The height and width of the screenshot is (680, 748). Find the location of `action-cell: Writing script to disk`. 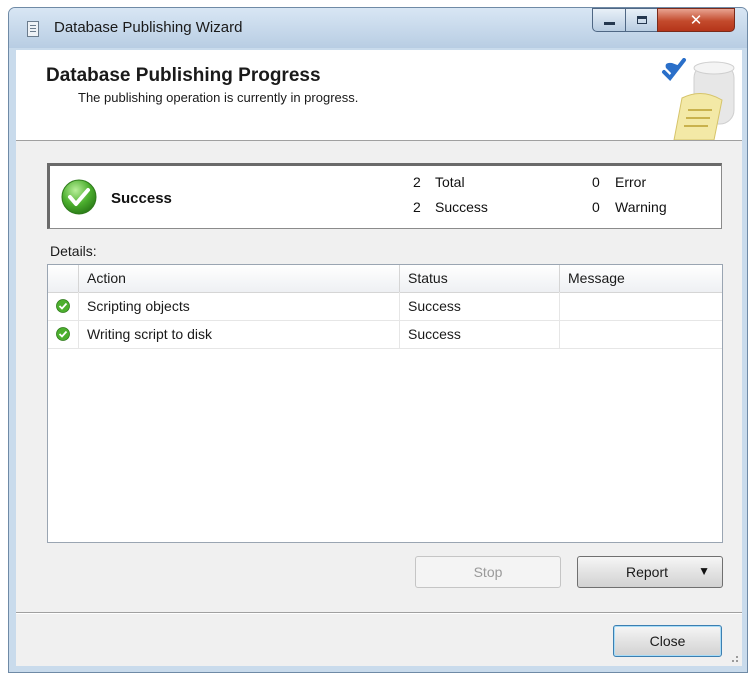

action-cell: Writing script to disk is located at coordinates (239, 334).